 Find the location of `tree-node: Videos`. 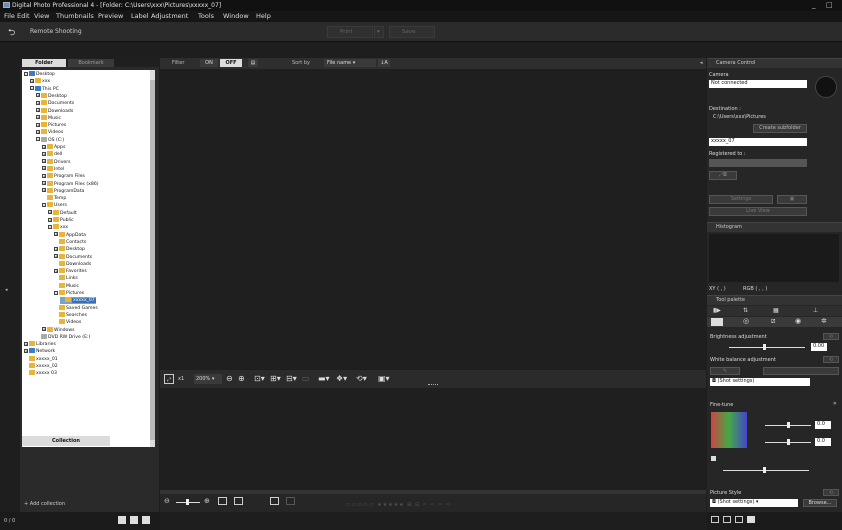

tree-node: Videos is located at coordinates (67, 322).